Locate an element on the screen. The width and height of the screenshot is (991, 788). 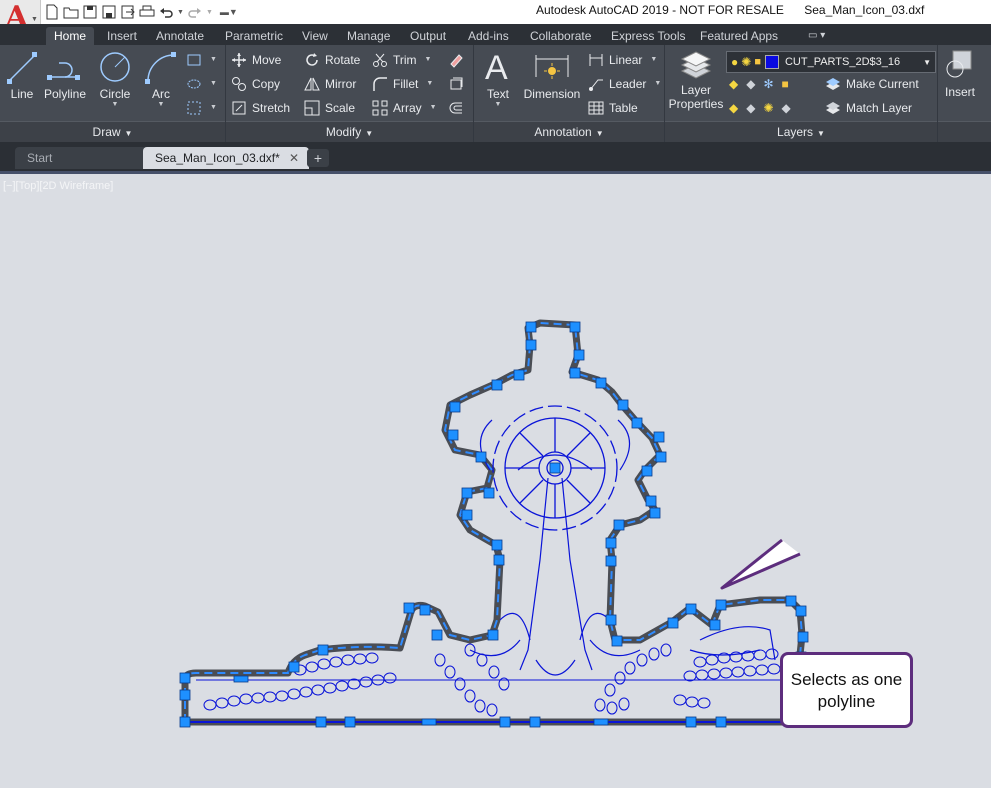
tab-featured-apps: Featured Apps is located at coordinates (739, 36).